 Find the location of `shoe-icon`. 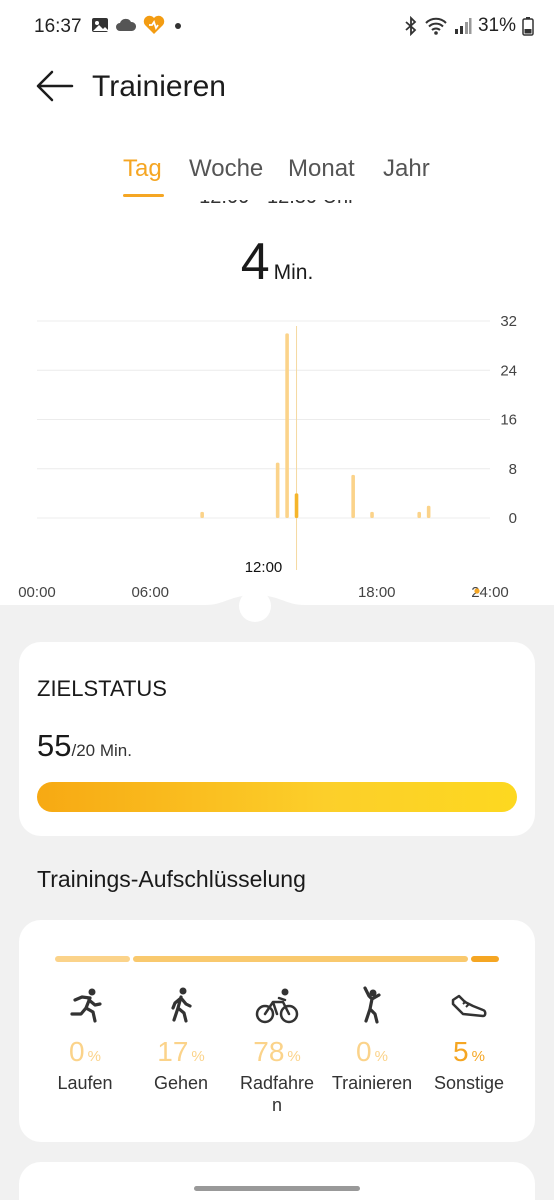

shoe-icon is located at coordinates (469, 1006).